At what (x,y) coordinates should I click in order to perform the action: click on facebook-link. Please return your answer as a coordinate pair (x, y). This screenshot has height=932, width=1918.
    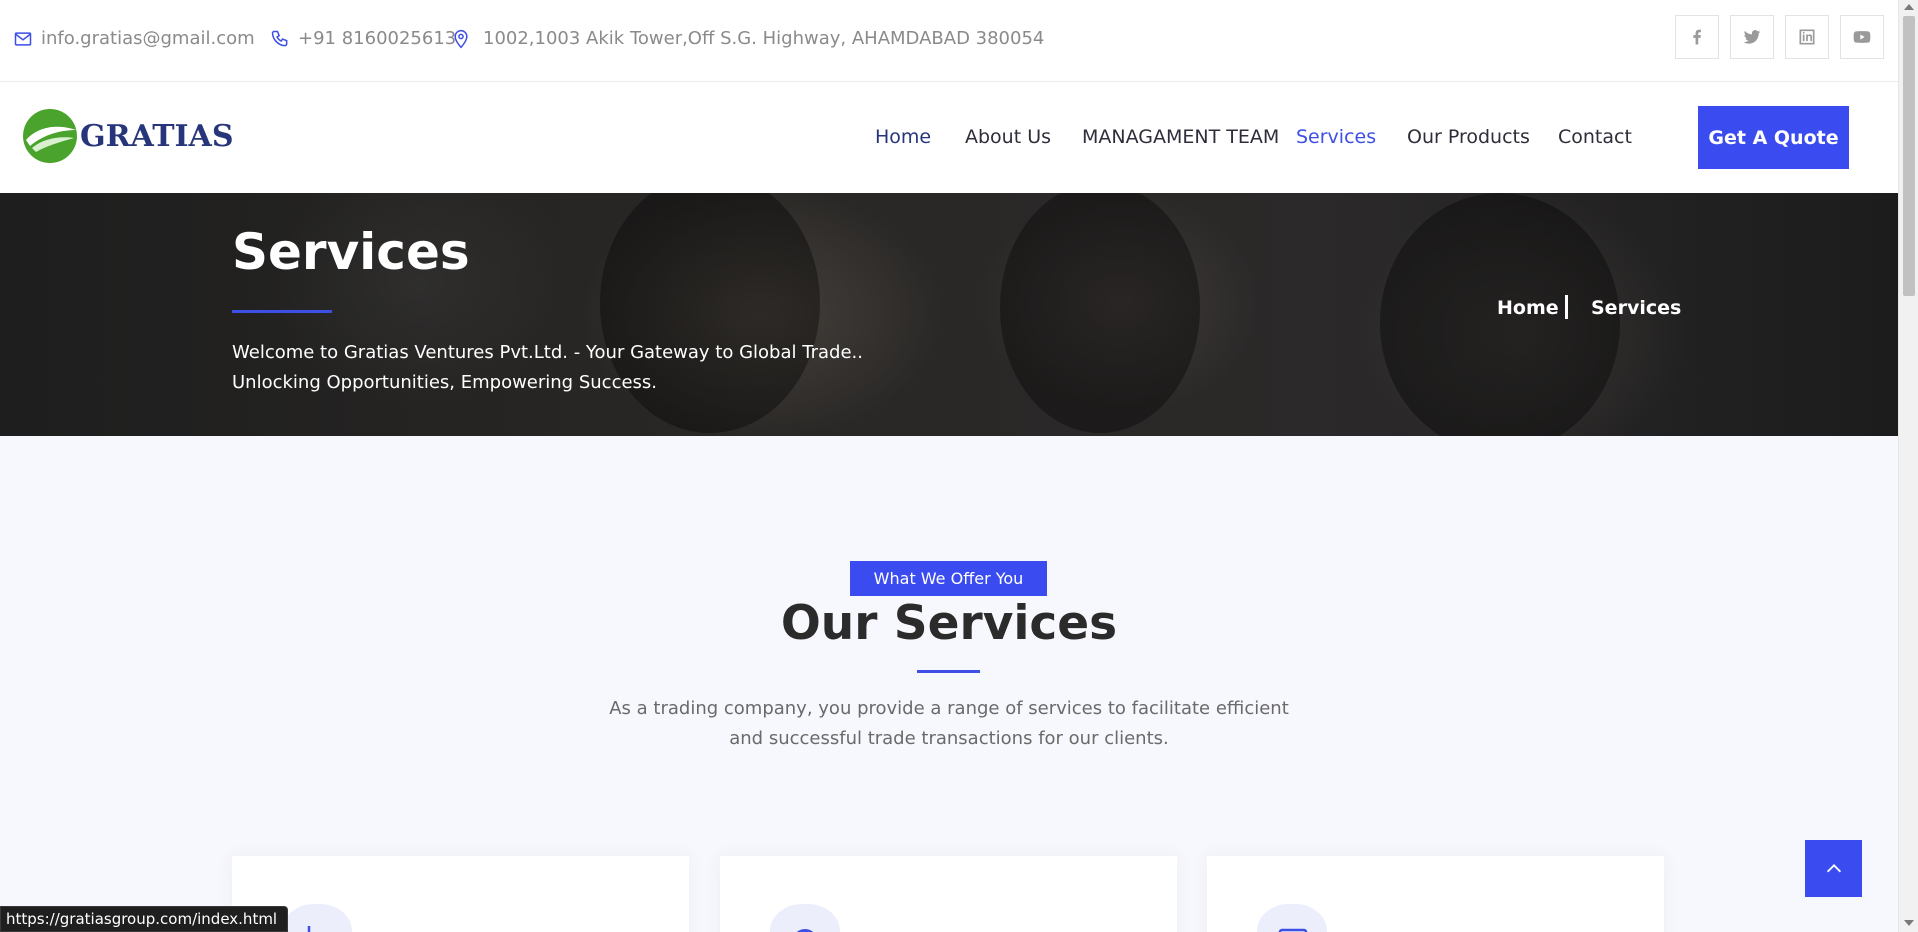
    Looking at the image, I should click on (1697, 37).